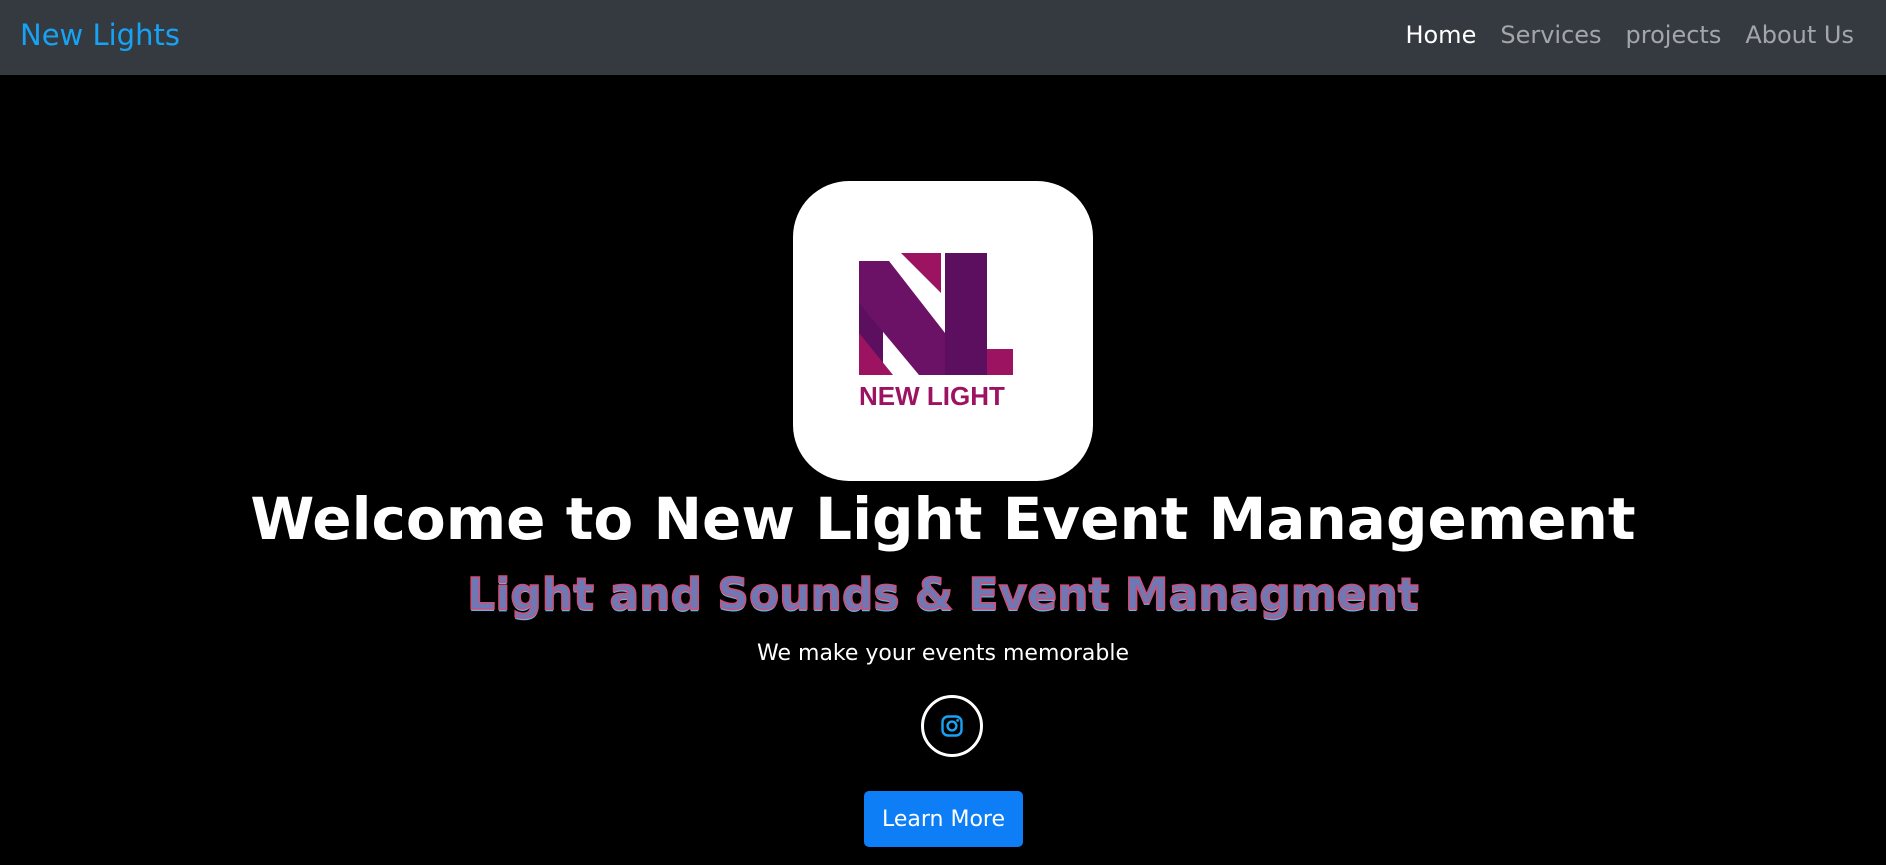 Image resolution: width=1886 pixels, height=865 pixels. Describe the element at coordinates (932, 396) in the screenshot. I see `logo-text: NEW LIGHT` at that location.